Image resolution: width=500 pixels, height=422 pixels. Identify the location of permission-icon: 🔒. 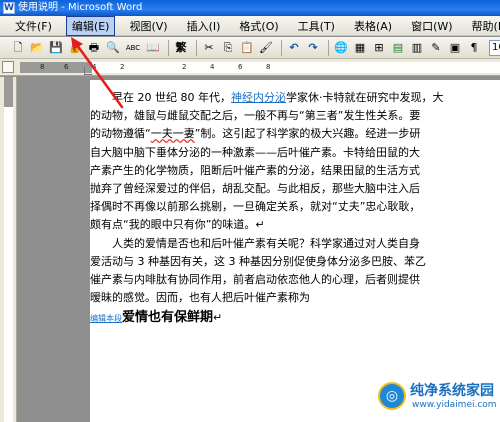
(75, 48).